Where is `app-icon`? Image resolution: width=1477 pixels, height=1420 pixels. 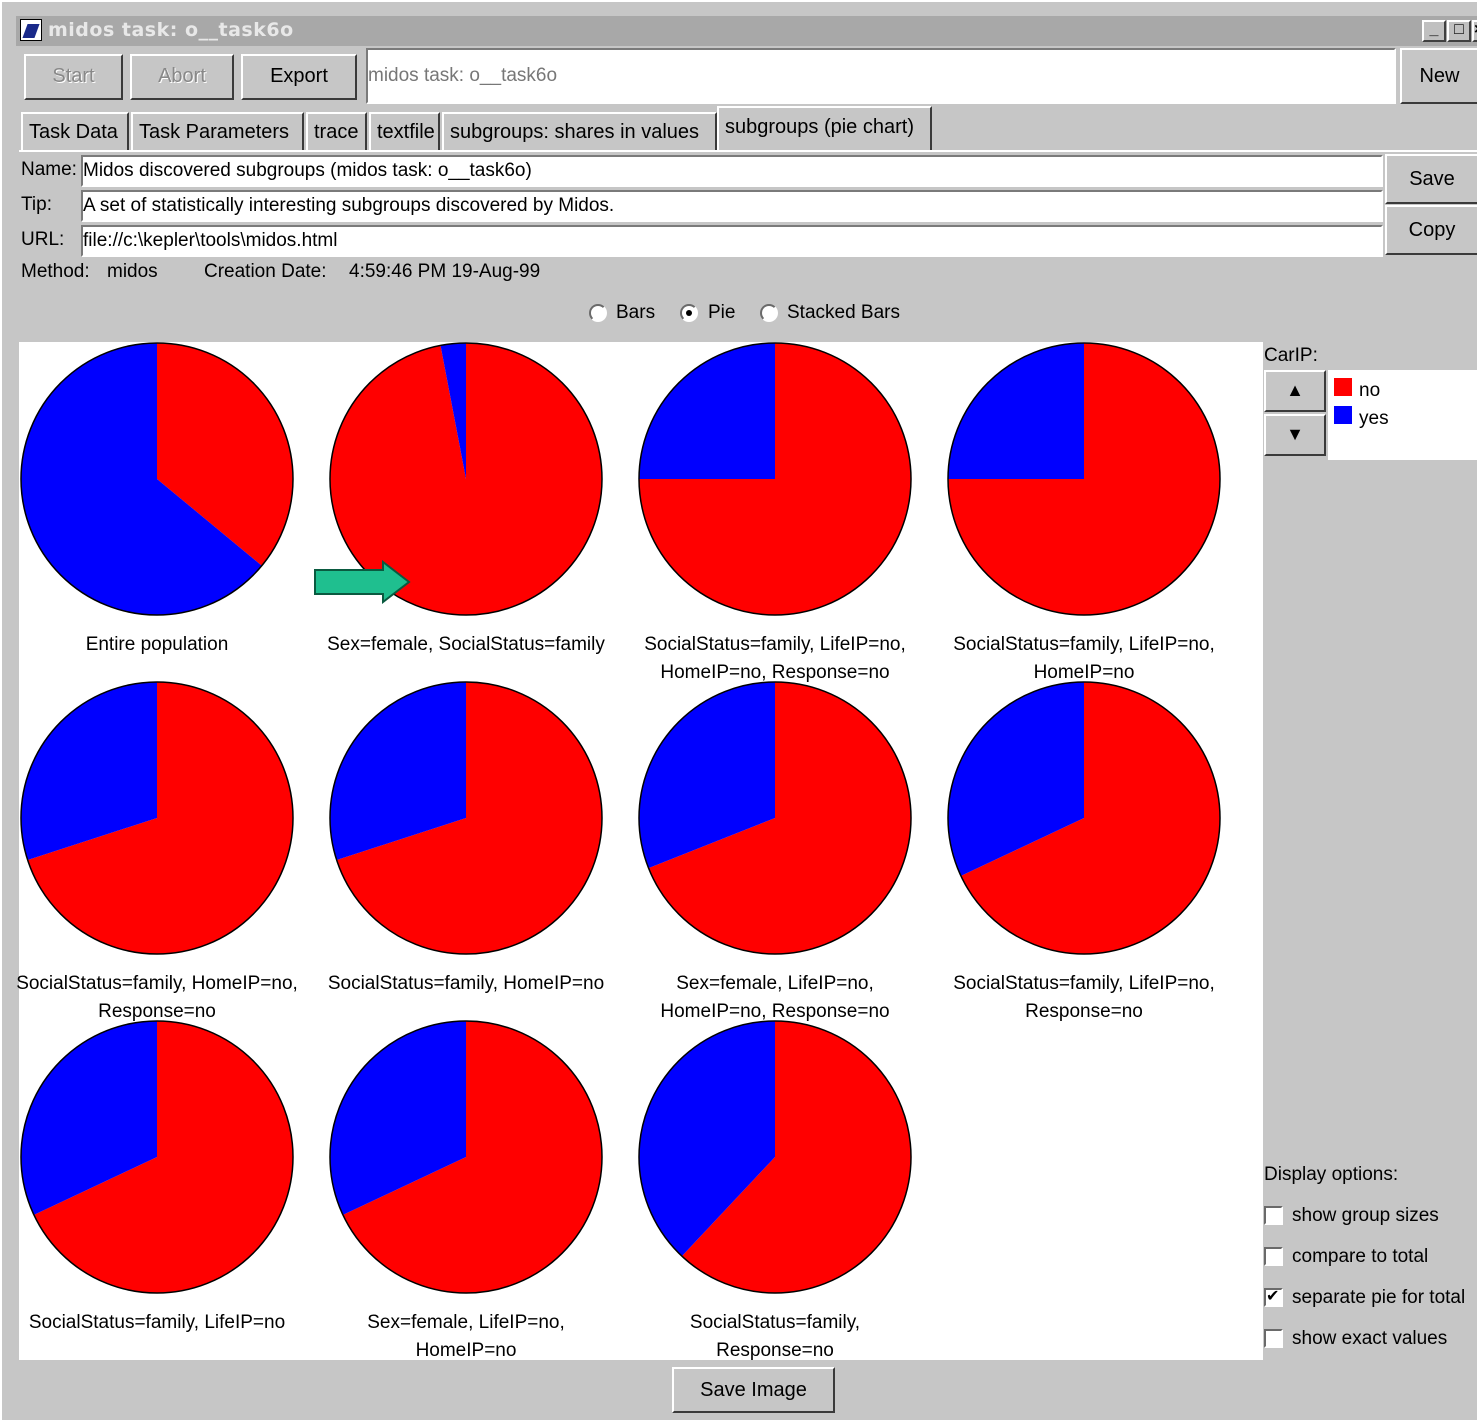
app-icon is located at coordinates (31, 30).